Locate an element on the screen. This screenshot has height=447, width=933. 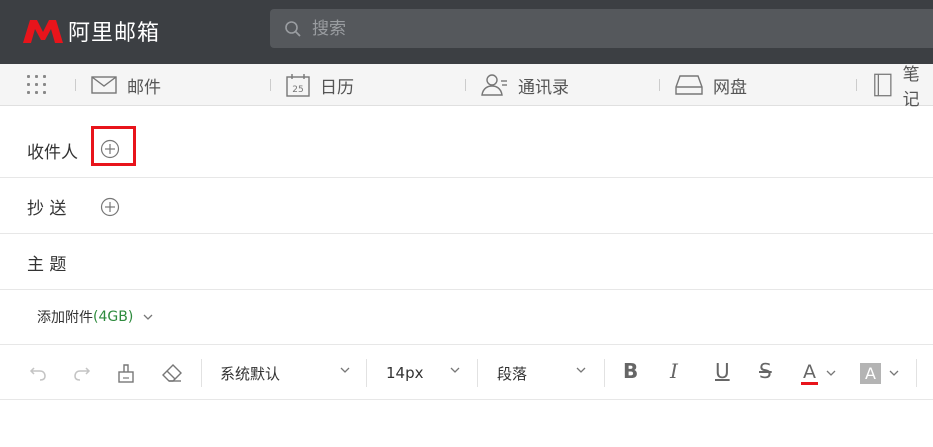
logo: 阿里邮箱 is located at coordinates (91, 31).